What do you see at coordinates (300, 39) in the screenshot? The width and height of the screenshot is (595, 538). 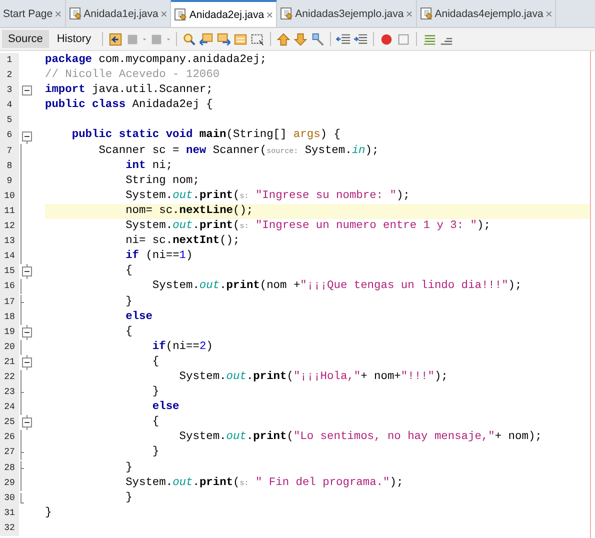 I see `shift-down-icon` at bounding box center [300, 39].